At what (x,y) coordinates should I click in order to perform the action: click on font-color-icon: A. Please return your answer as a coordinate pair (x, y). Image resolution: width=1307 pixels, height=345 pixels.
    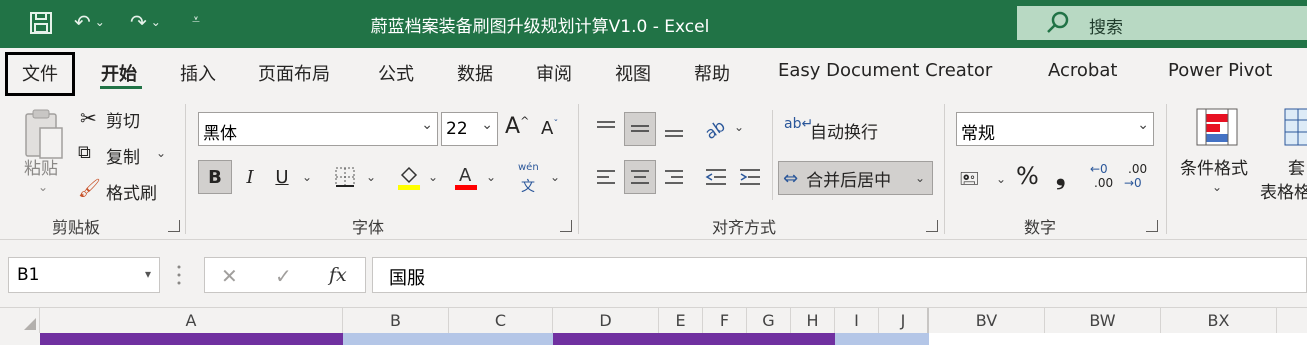
    Looking at the image, I should click on (466, 177).